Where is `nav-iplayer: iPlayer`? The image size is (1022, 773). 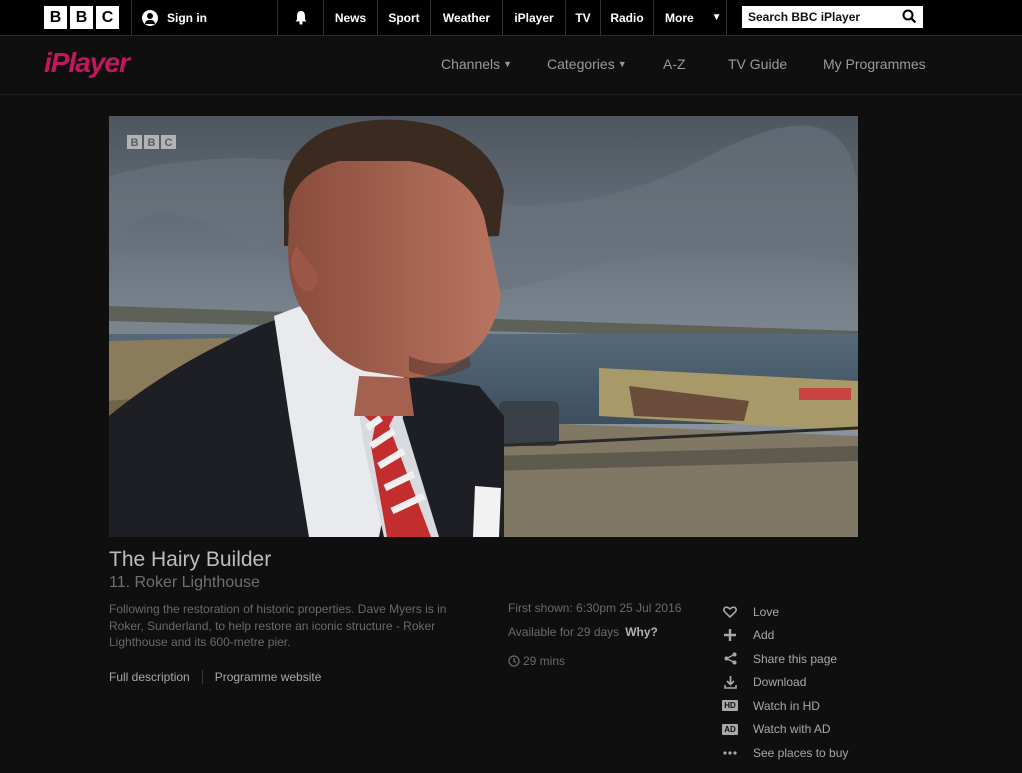 nav-iplayer: iPlayer is located at coordinates (534, 17).